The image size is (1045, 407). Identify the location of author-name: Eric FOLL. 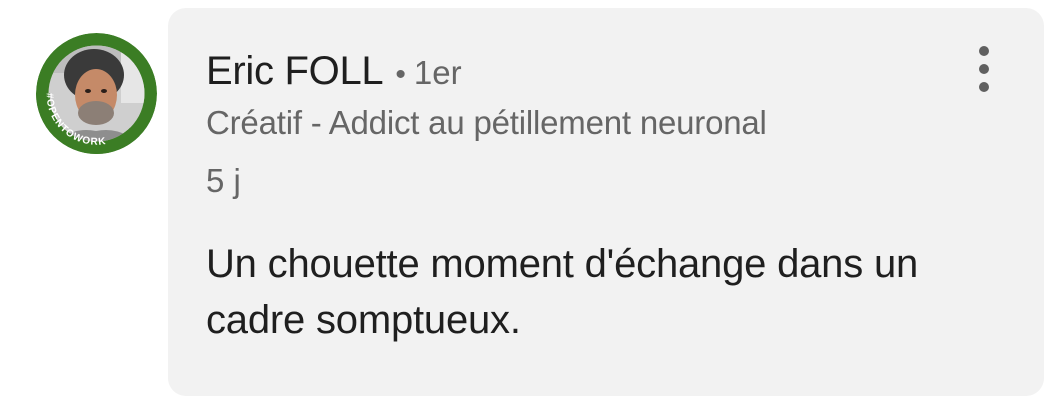
(295, 71).